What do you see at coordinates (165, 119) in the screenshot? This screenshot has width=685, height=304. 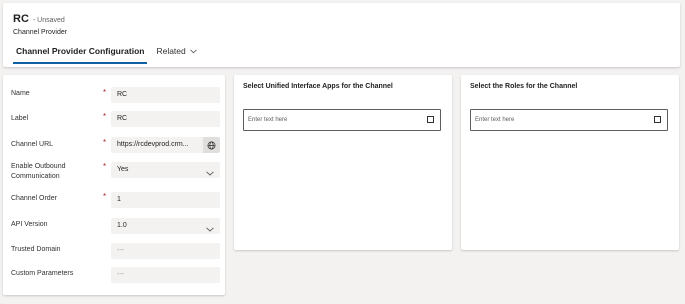 I see `label-input: RC` at bounding box center [165, 119].